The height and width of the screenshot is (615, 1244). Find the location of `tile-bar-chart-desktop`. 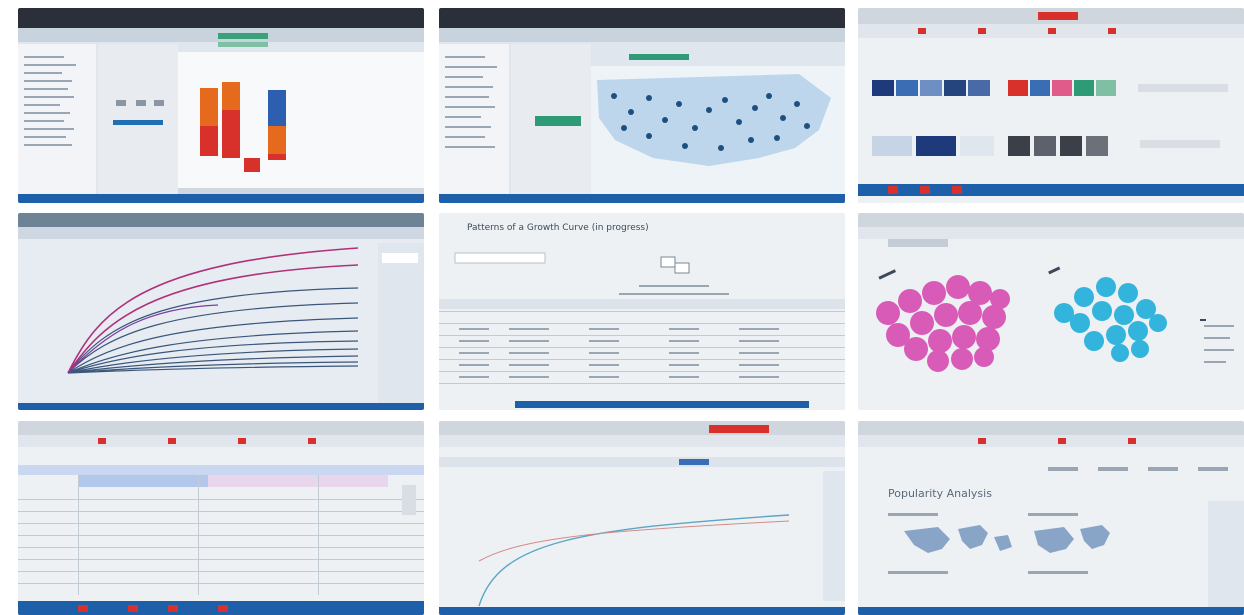

tile-bar-chart-desktop is located at coordinates (221, 105).